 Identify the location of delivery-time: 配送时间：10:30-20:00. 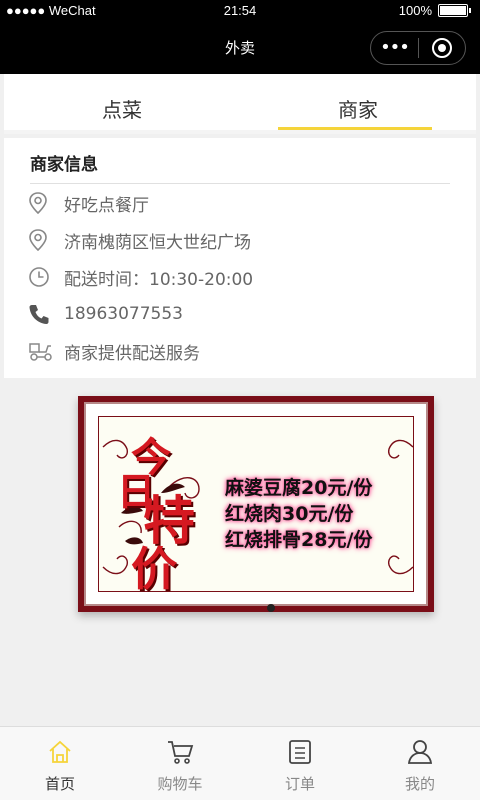
(159, 279).